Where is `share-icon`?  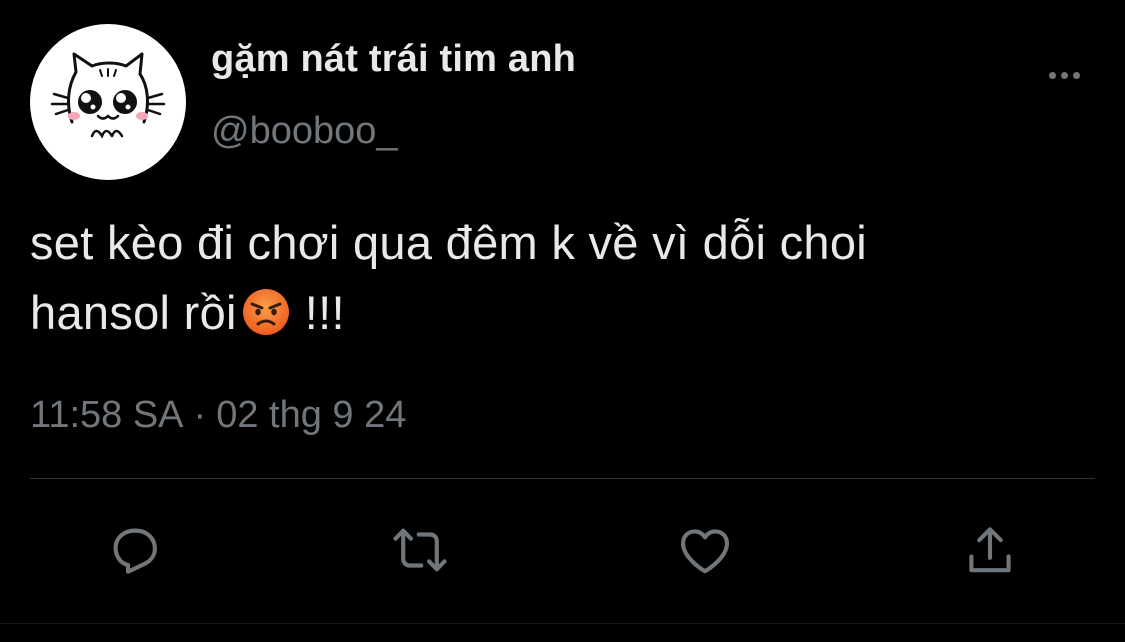
share-icon is located at coordinates (990, 550).